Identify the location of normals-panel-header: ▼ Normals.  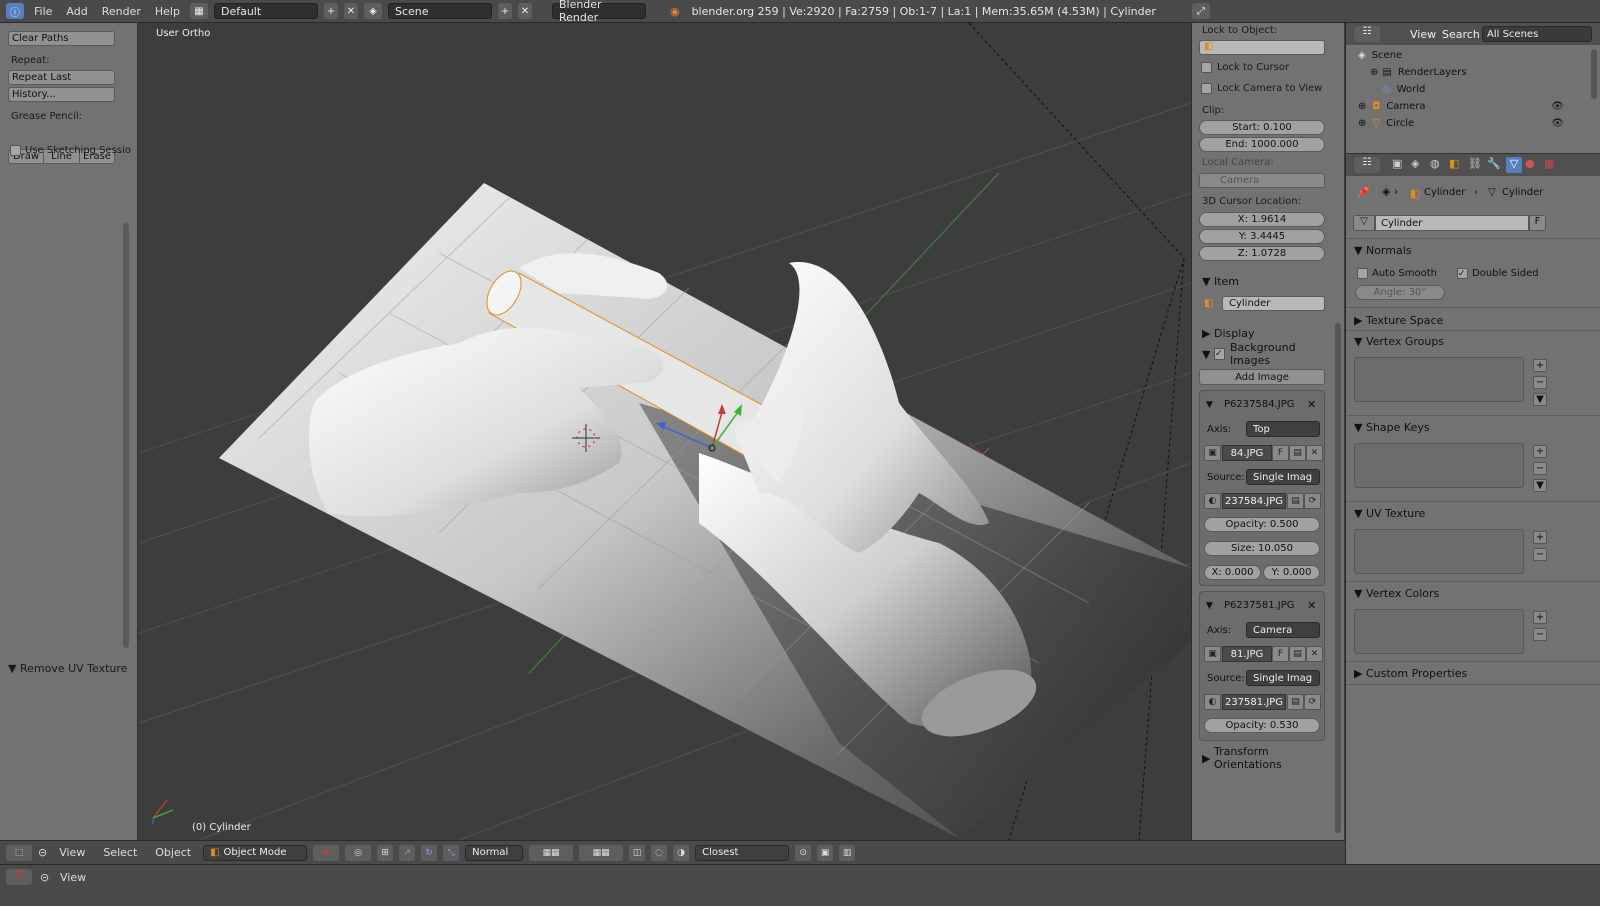
(1383, 250).